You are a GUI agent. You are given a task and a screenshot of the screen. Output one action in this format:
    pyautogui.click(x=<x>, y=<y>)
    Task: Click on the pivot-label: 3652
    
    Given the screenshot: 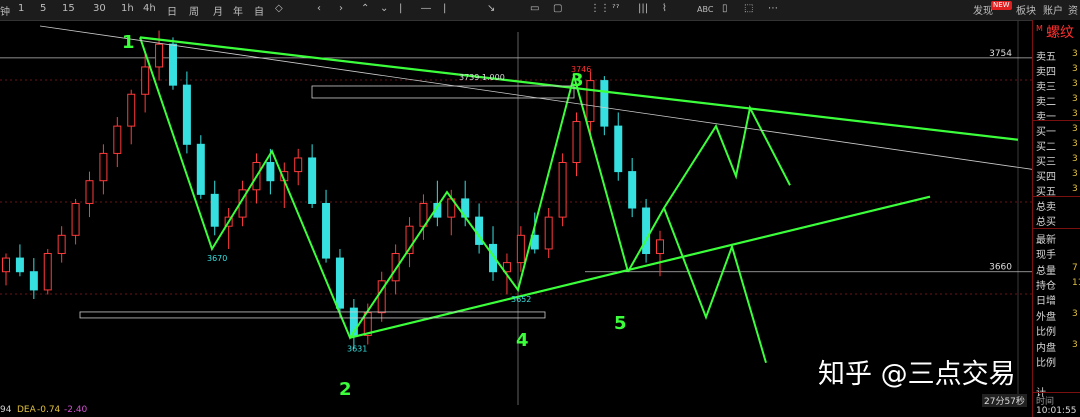 What is the action you would take?
    pyautogui.click(x=521, y=299)
    